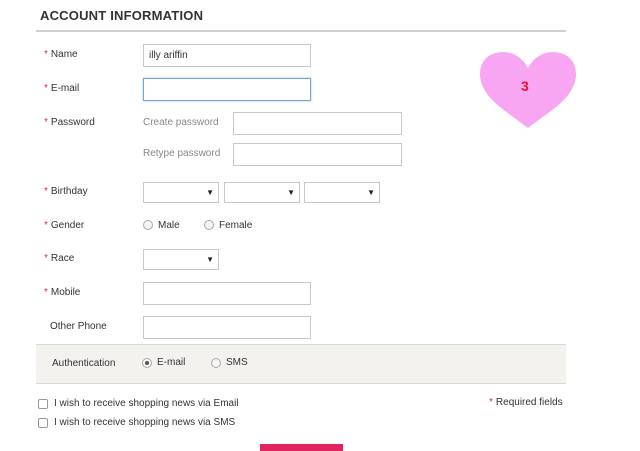 This screenshot has width=640, height=451. I want to click on race-label: * Race, so click(59, 258).